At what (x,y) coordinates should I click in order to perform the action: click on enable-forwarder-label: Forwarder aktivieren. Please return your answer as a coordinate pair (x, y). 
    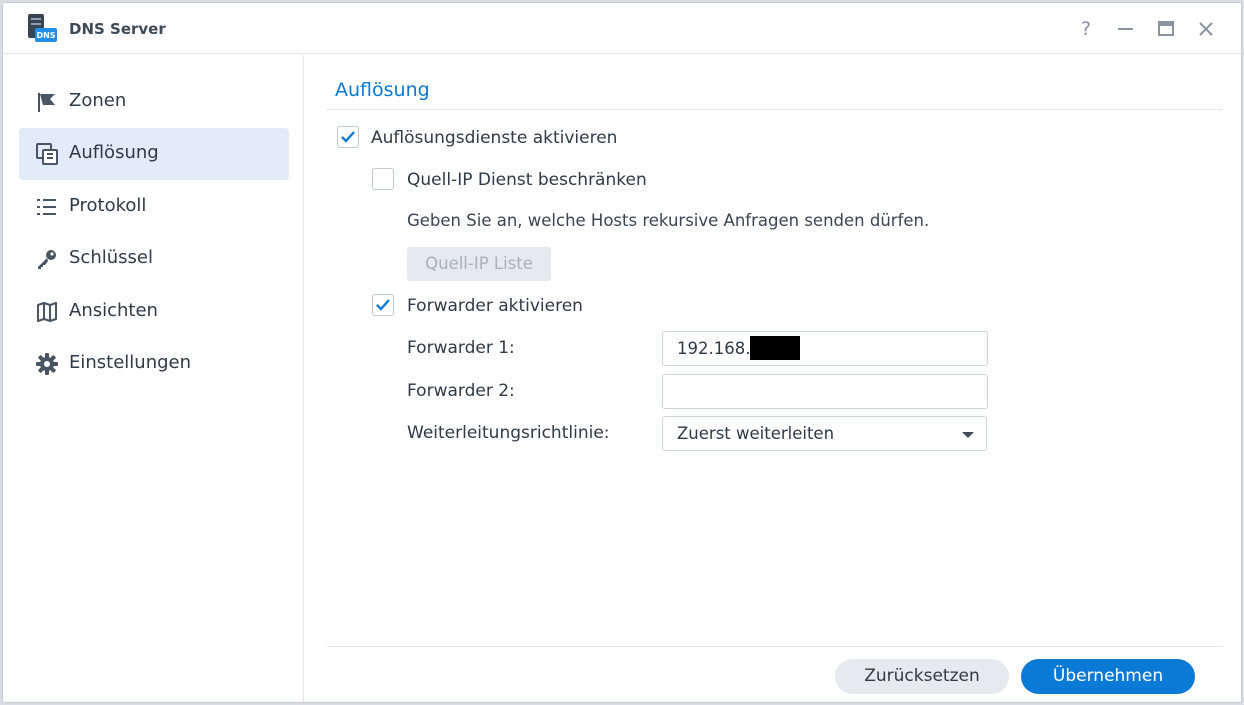
    Looking at the image, I should click on (495, 306).